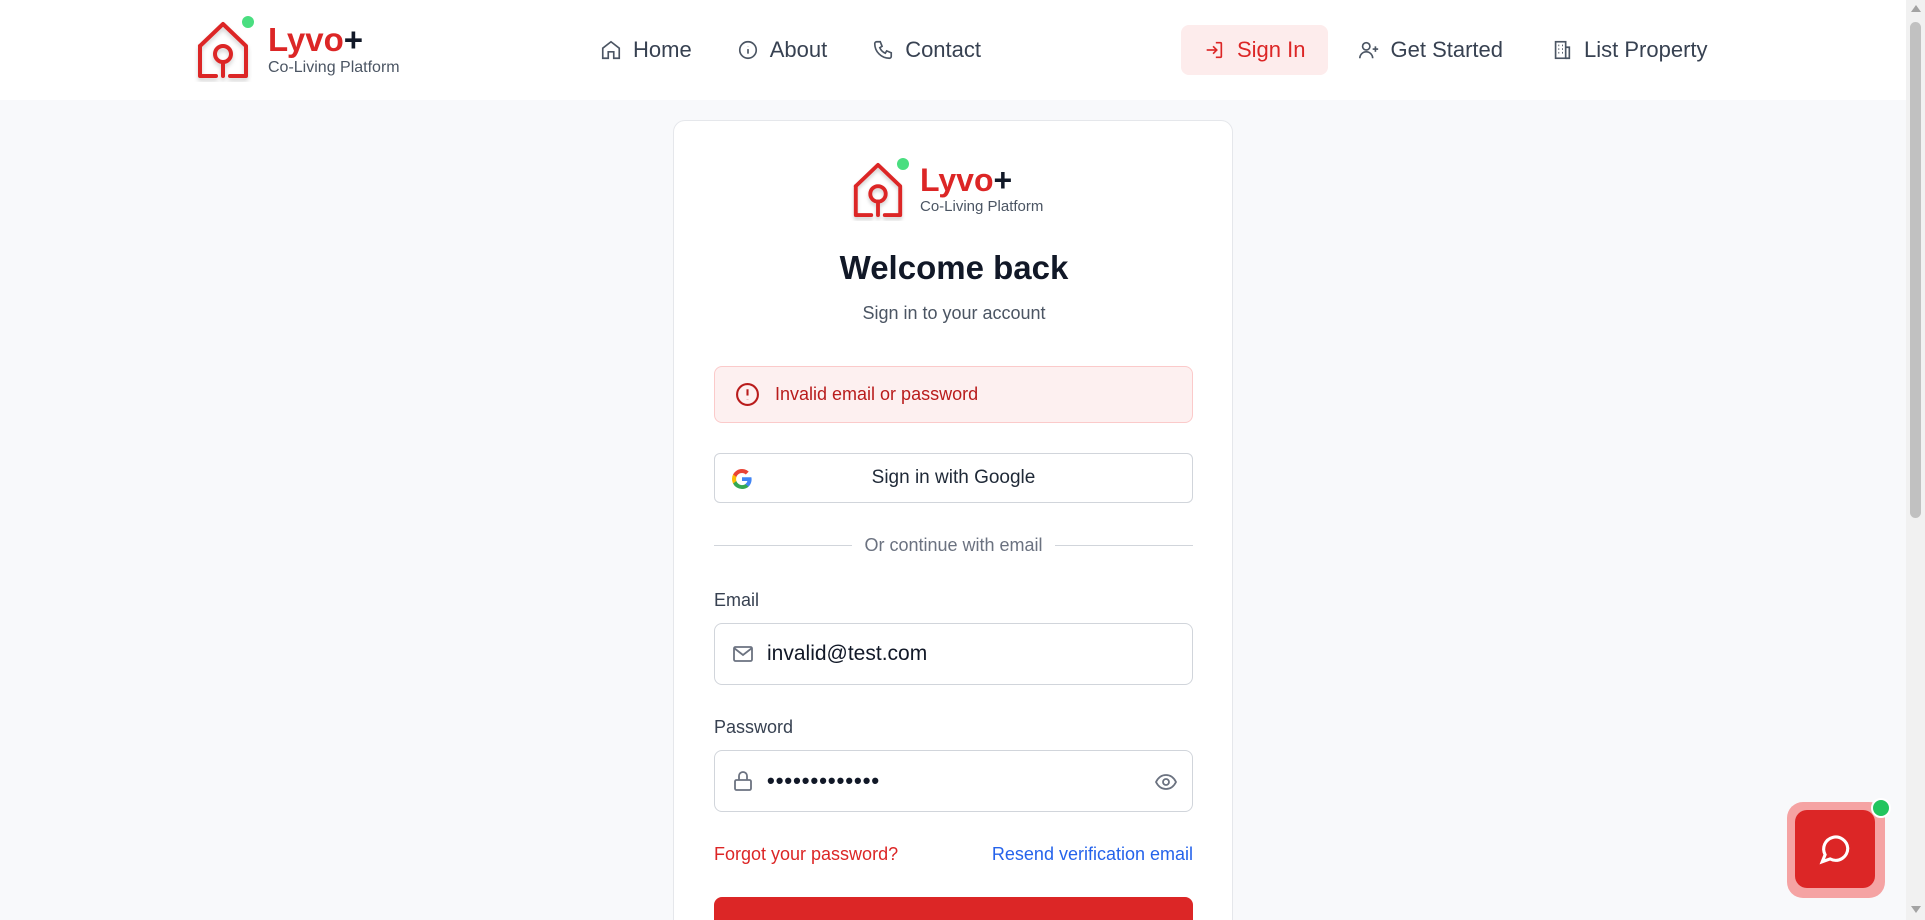 The height and width of the screenshot is (920, 1925). What do you see at coordinates (1881, 808) in the screenshot?
I see `chat-online-dot` at bounding box center [1881, 808].